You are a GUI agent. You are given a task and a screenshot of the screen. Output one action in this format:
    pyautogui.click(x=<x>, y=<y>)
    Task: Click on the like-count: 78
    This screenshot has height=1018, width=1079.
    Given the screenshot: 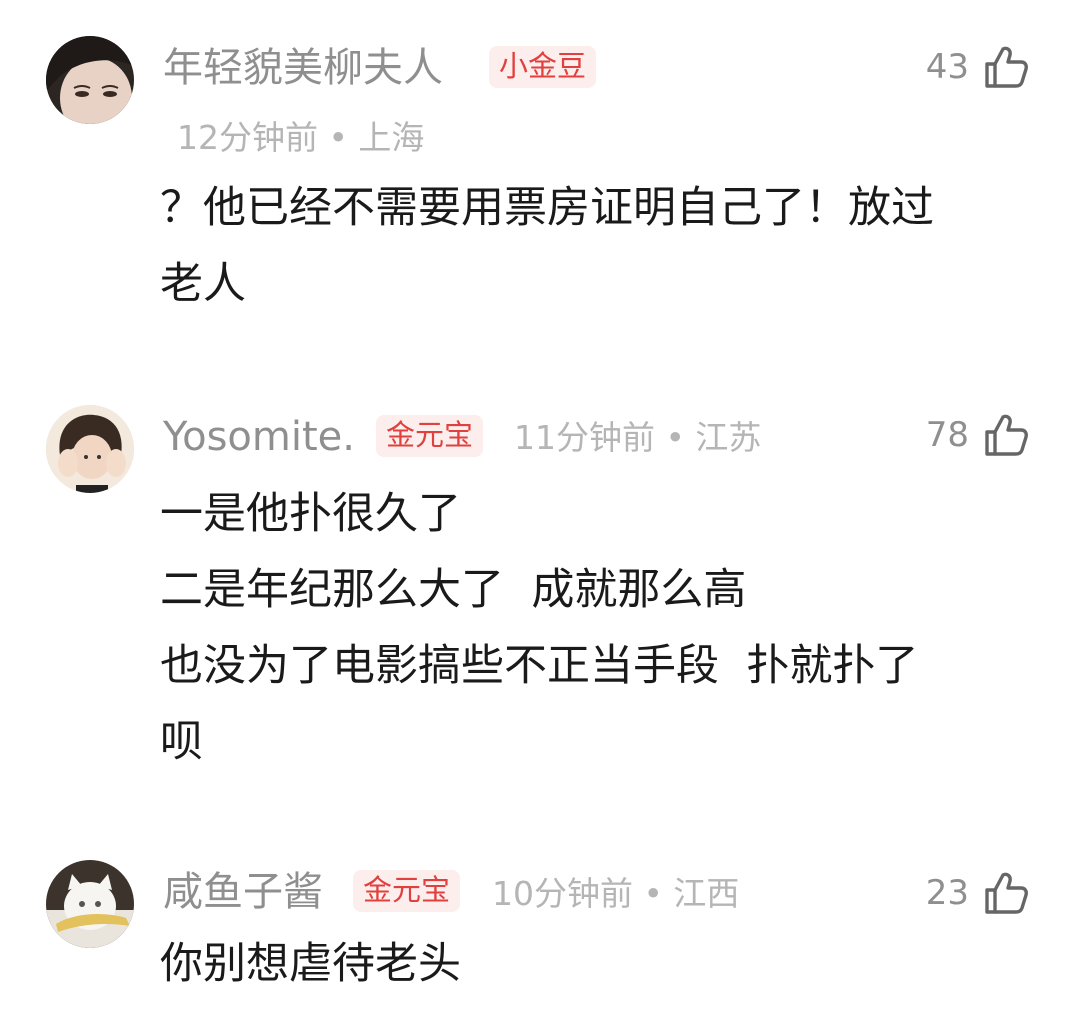 What is the action you would take?
    pyautogui.click(x=947, y=435)
    